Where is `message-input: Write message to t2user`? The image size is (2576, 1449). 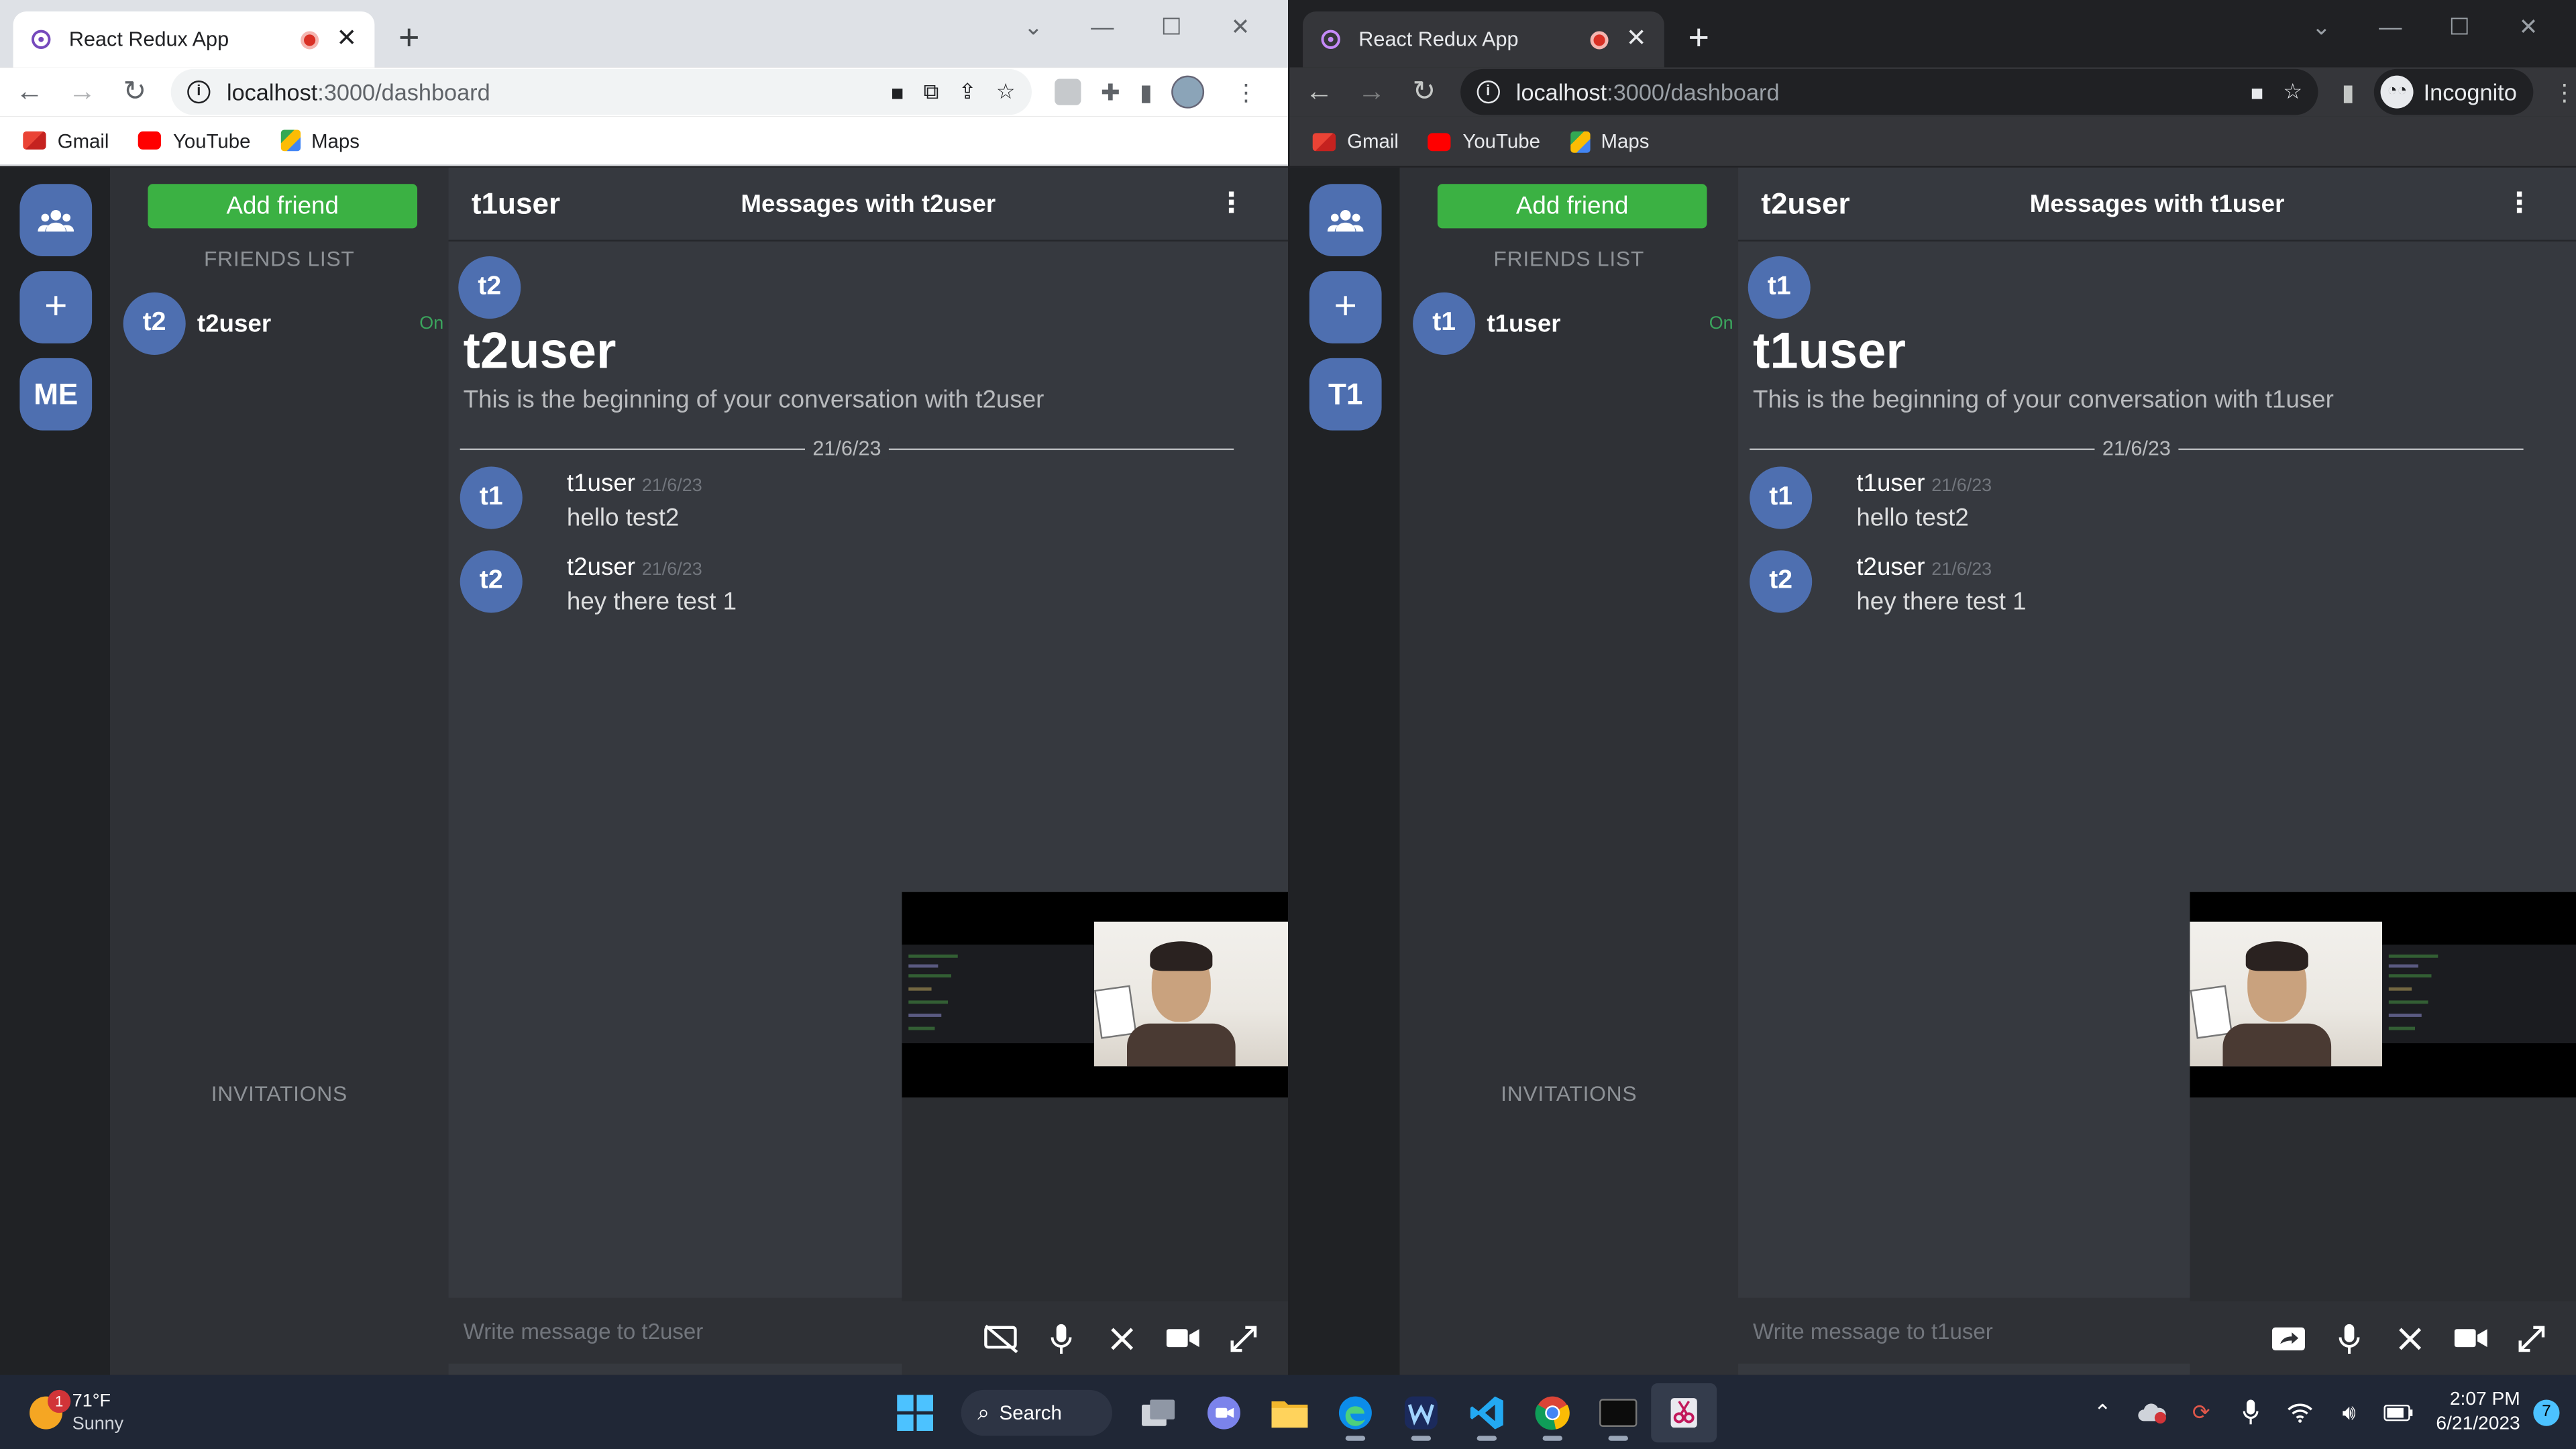
message-input: Write message to t2user is located at coordinates (675, 1330).